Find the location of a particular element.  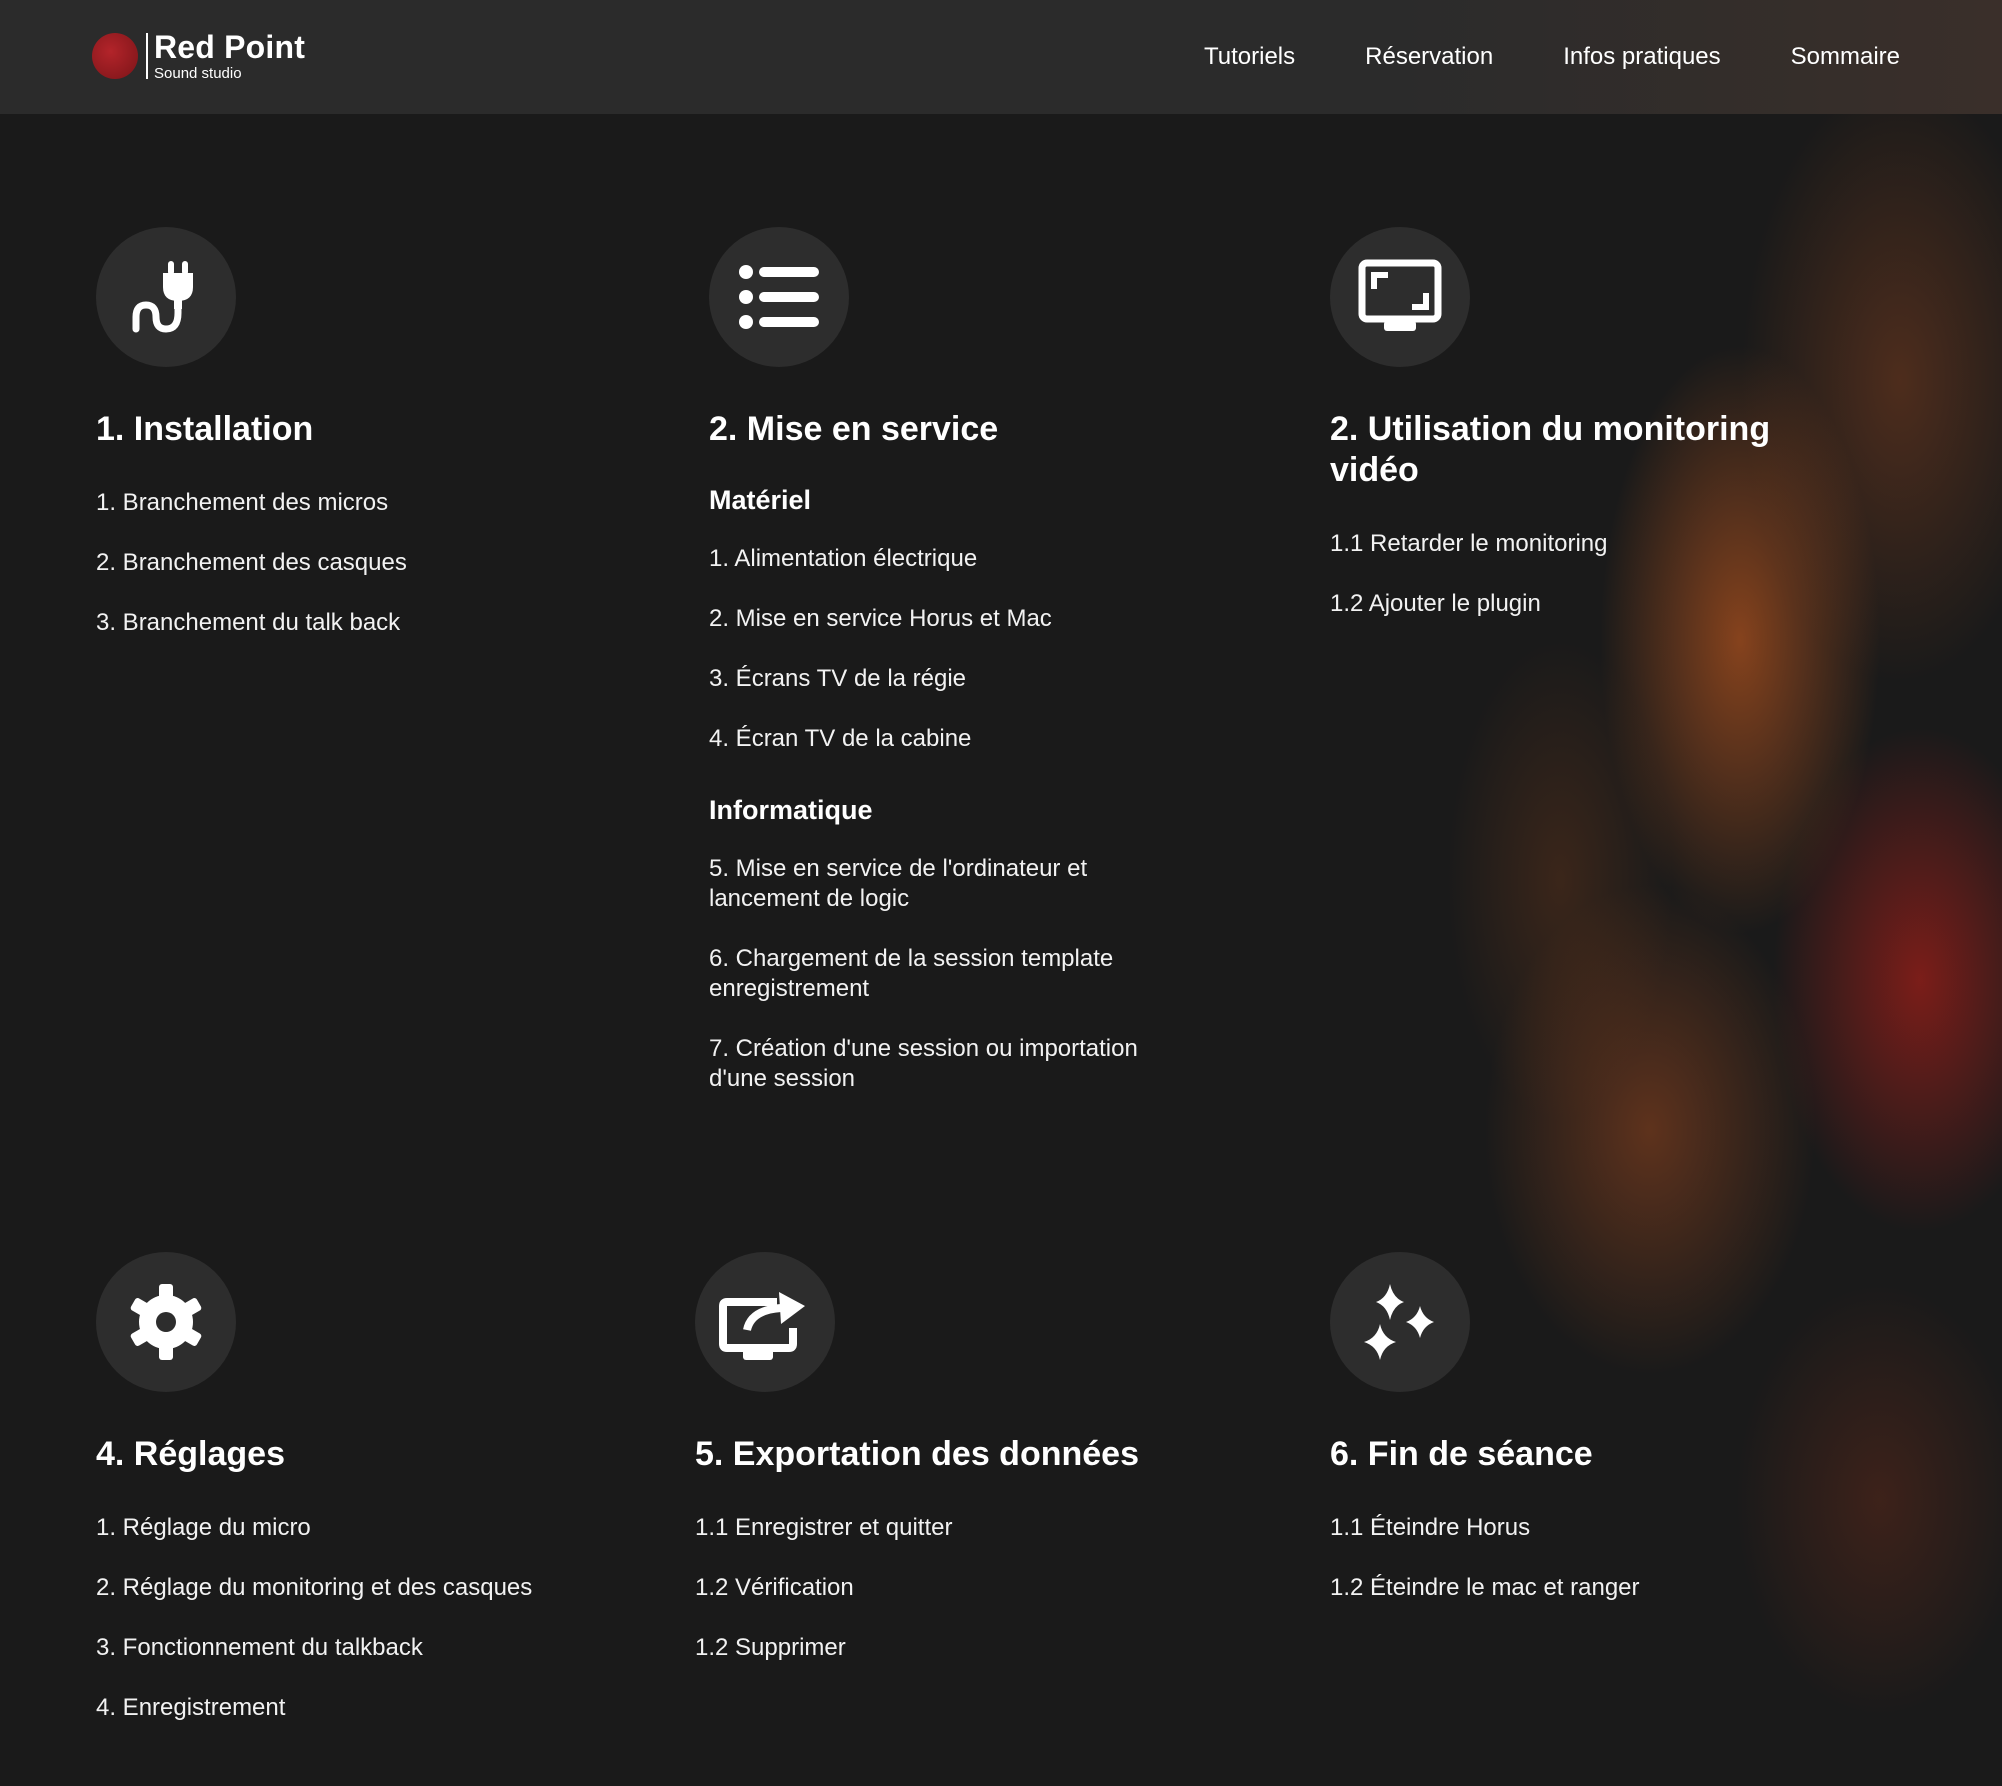

link-eteindre-mac: 1.2 Éteindre le mac et ranger is located at coordinates (1560, 1588).